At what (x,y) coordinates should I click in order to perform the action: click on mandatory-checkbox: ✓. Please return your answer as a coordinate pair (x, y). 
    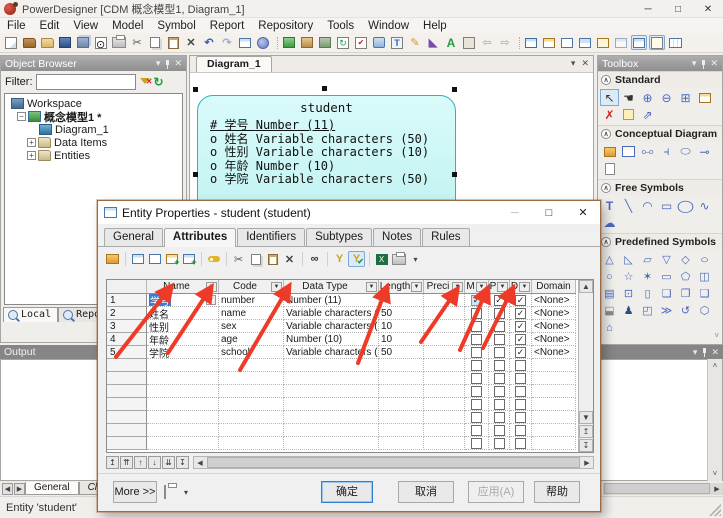
    Looking at the image, I should click on (476, 300).